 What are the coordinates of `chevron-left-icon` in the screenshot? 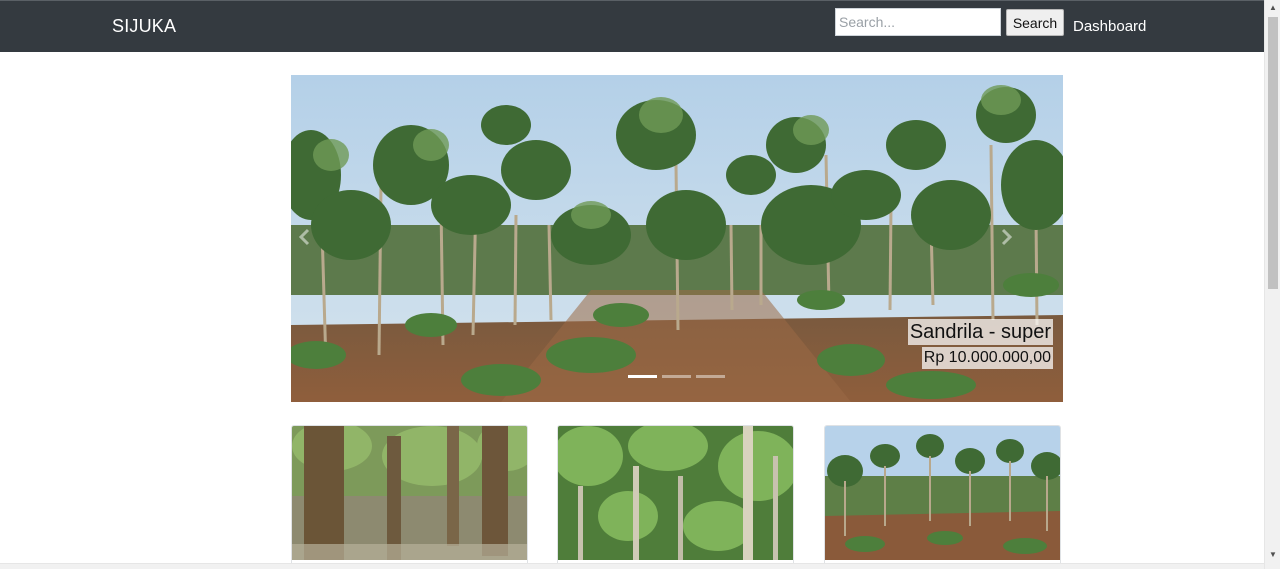 It's located at (304, 237).